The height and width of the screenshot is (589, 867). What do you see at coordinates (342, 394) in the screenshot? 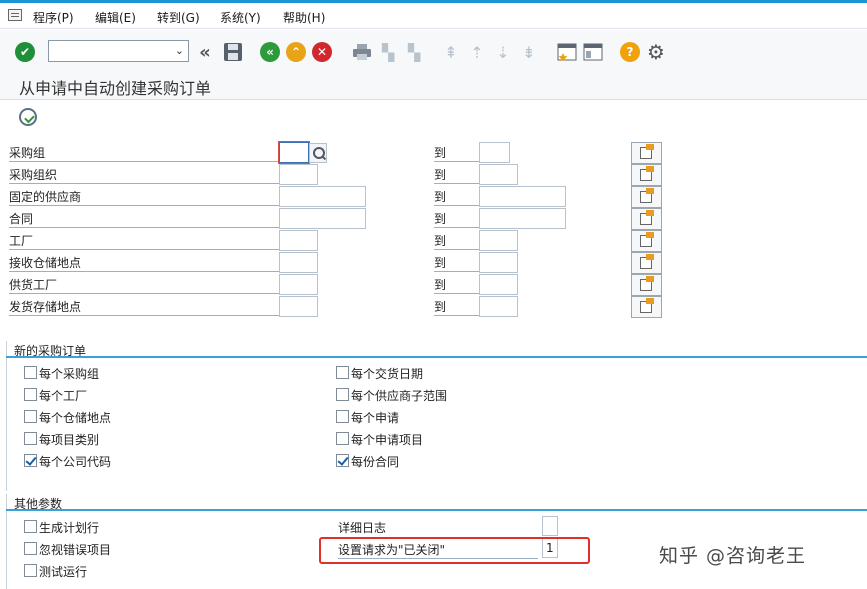
I see `checkbox-per-vendor-subrange` at bounding box center [342, 394].